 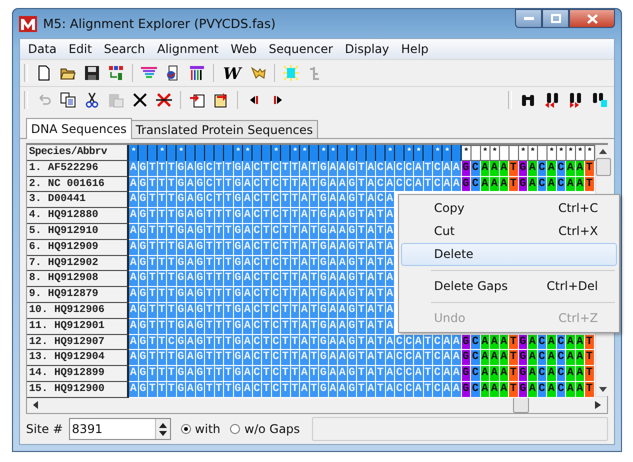 What do you see at coordinates (78, 200) in the screenshot?
I see `sequence-name: 3. D00441` at bounding box center [78, 200].